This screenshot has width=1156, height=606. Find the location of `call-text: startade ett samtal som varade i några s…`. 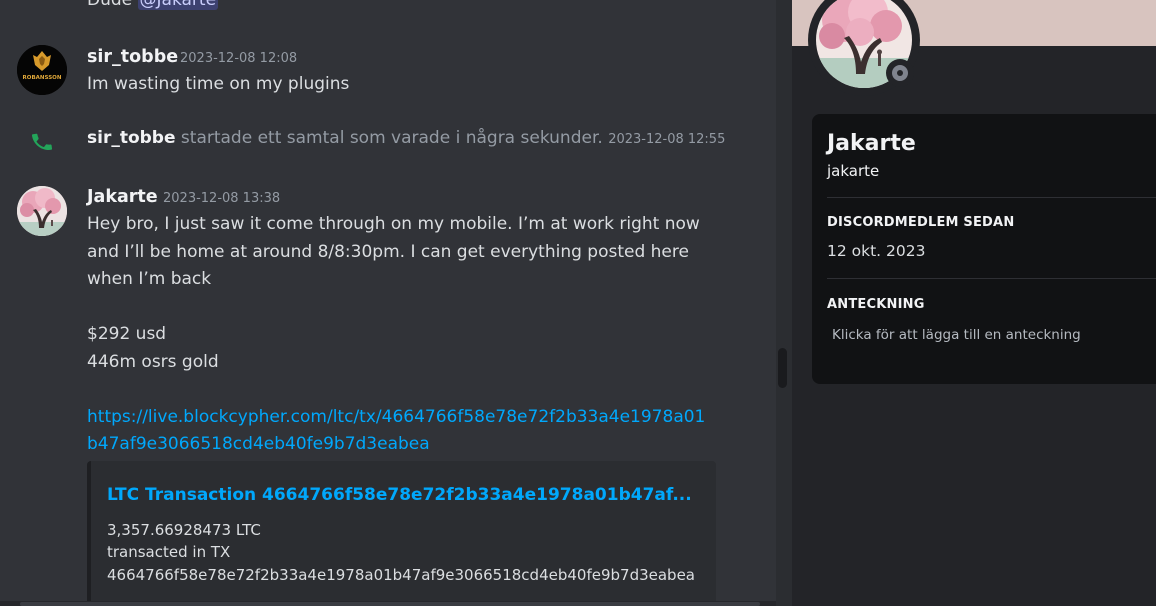

call-text: startade ett samtal som varade i några s… is located at coordinates (391, 138).